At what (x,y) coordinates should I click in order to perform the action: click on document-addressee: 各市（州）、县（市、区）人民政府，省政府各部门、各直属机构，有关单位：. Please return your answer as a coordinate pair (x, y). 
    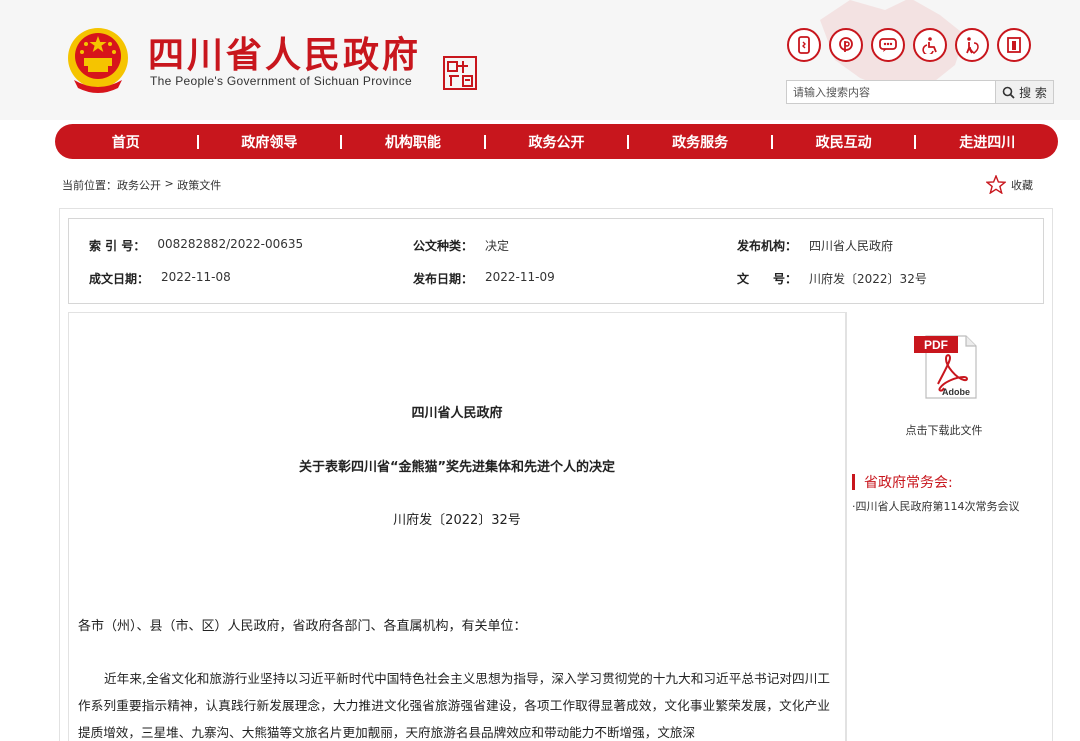
    Looking at the image, I should click on (302, 626).